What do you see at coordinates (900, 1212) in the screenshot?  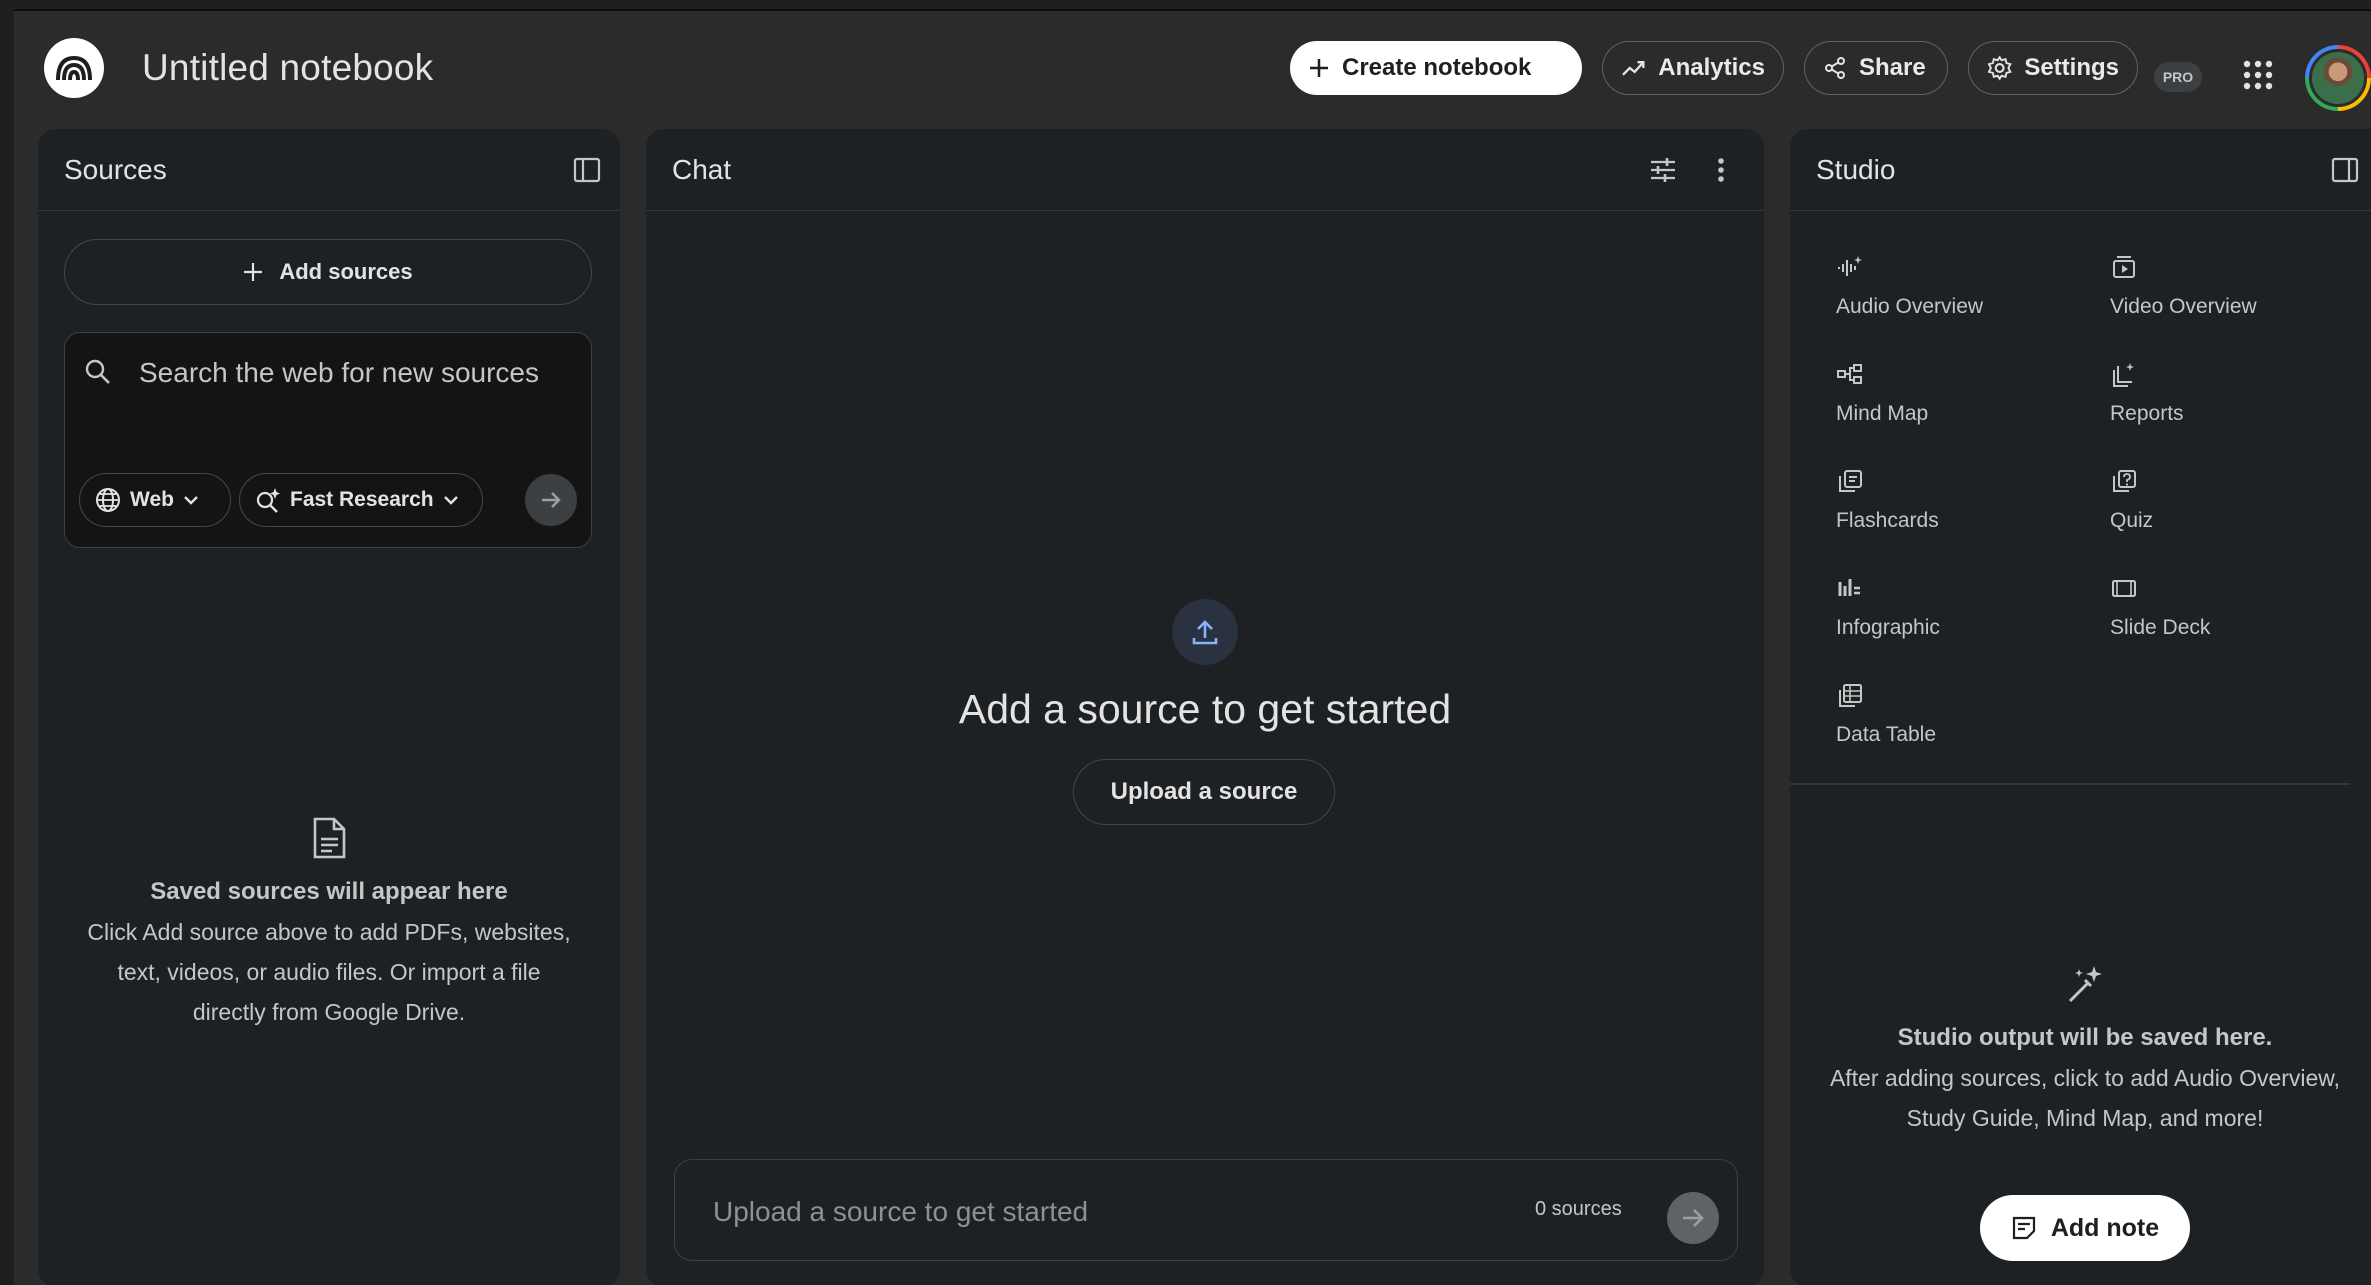 I see `chat-input-field: Upload a source to get started` at bounding box center [900, 1212].